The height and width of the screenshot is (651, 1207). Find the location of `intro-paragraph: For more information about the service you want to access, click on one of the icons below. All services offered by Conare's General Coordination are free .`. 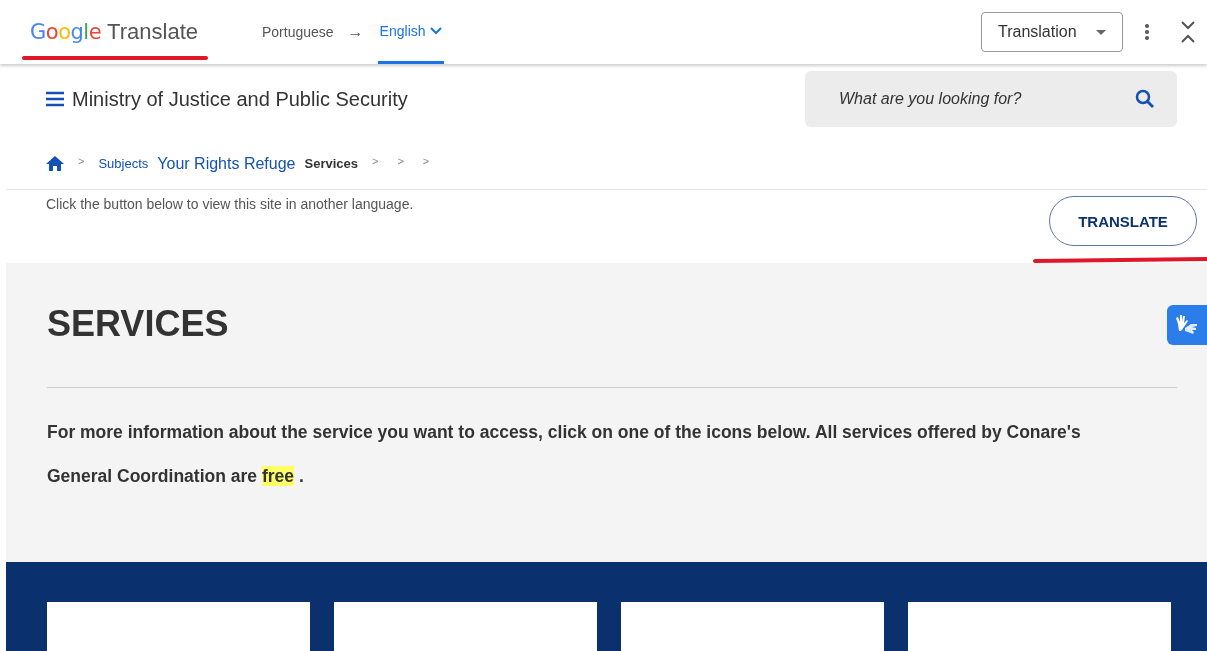

intro-paragraph: For more information about the service you want to access, click on one of the icons below. All services offered by Conare's General Coordination are free . is located at coordinates (564, 454).